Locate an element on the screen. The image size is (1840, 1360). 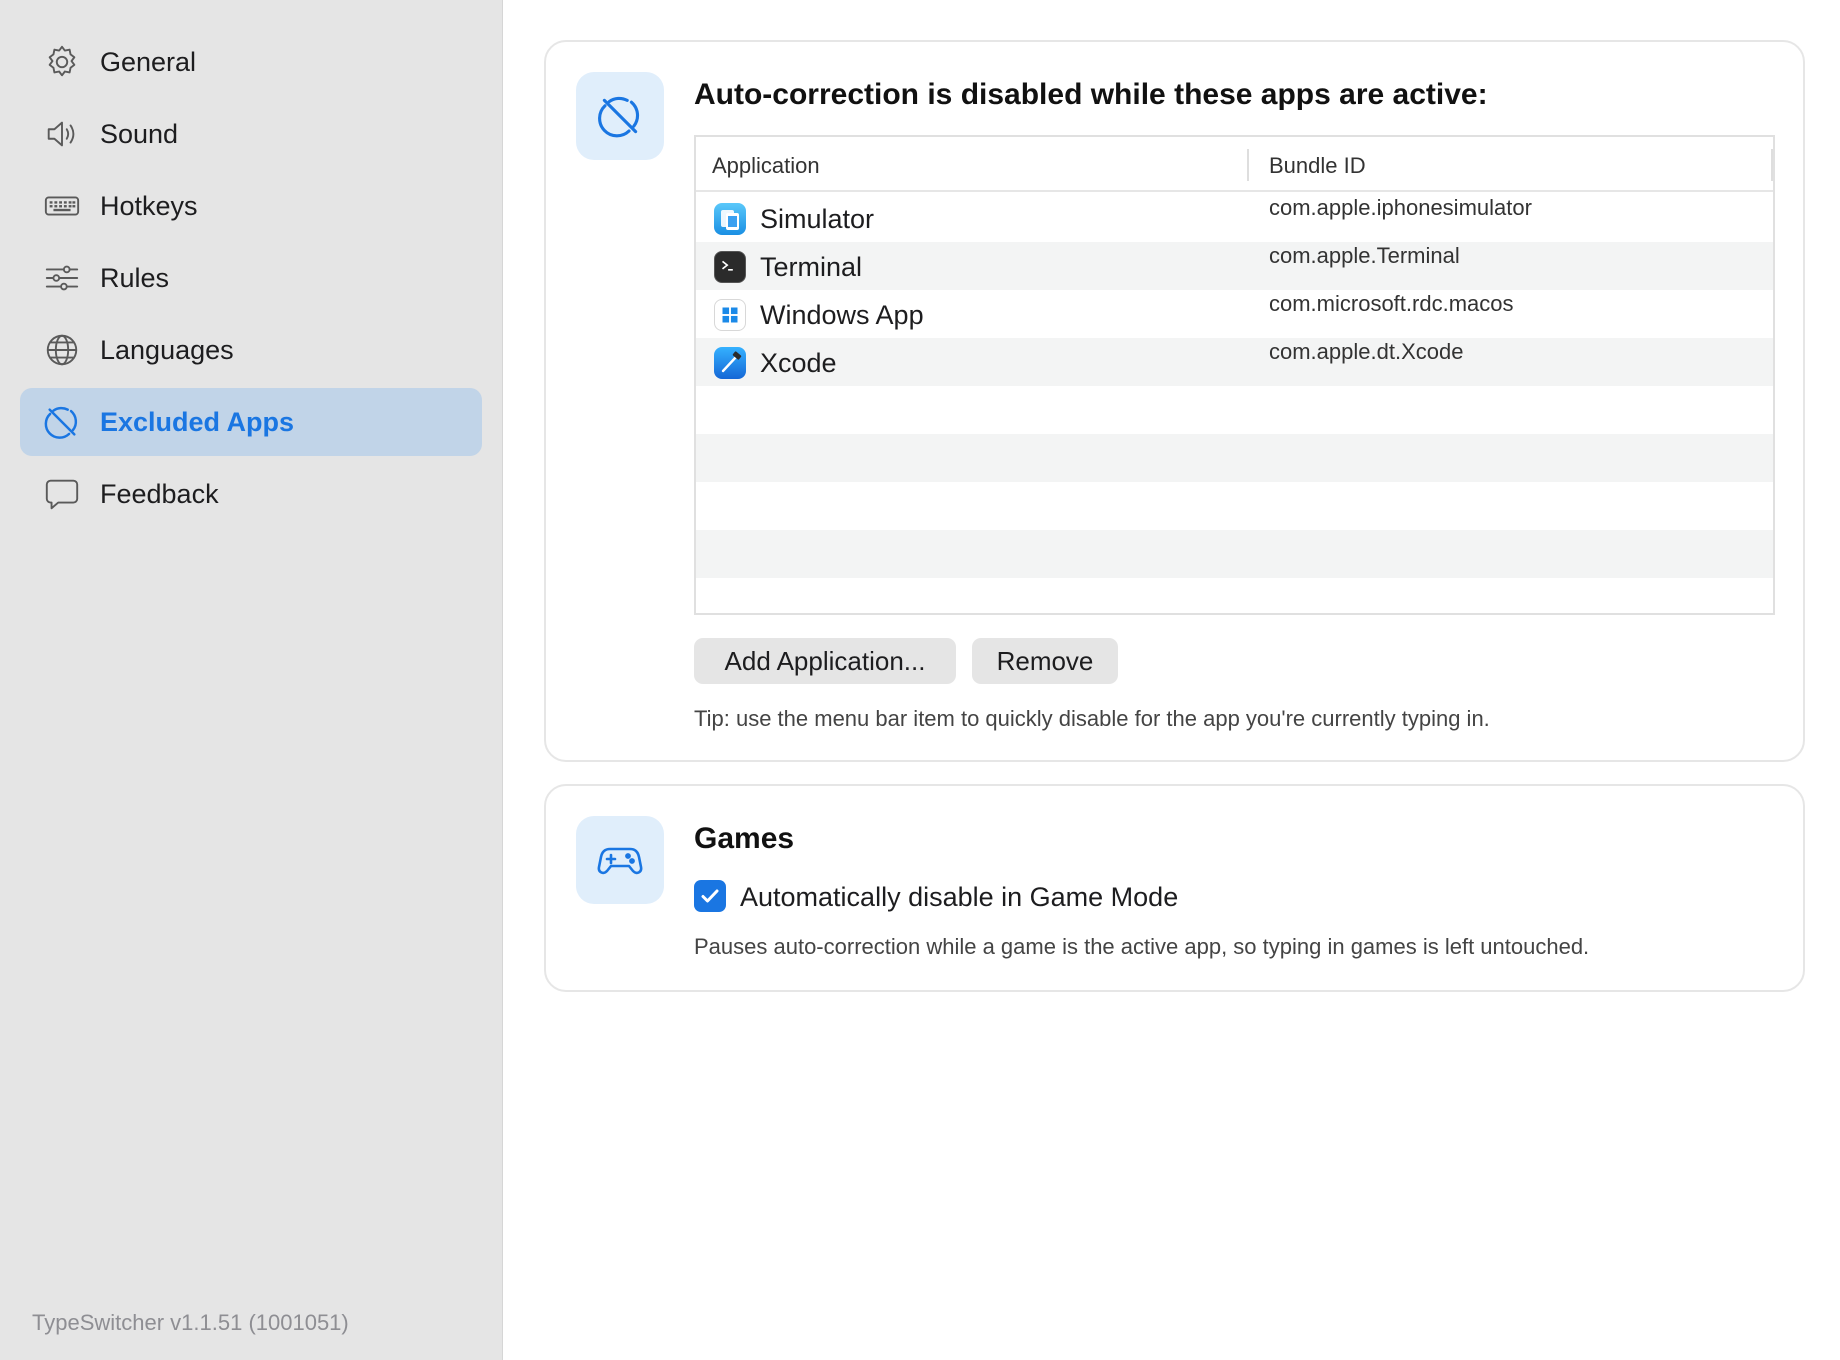
sidebar-item-rules: Rules is located at coordinates (251, 278).